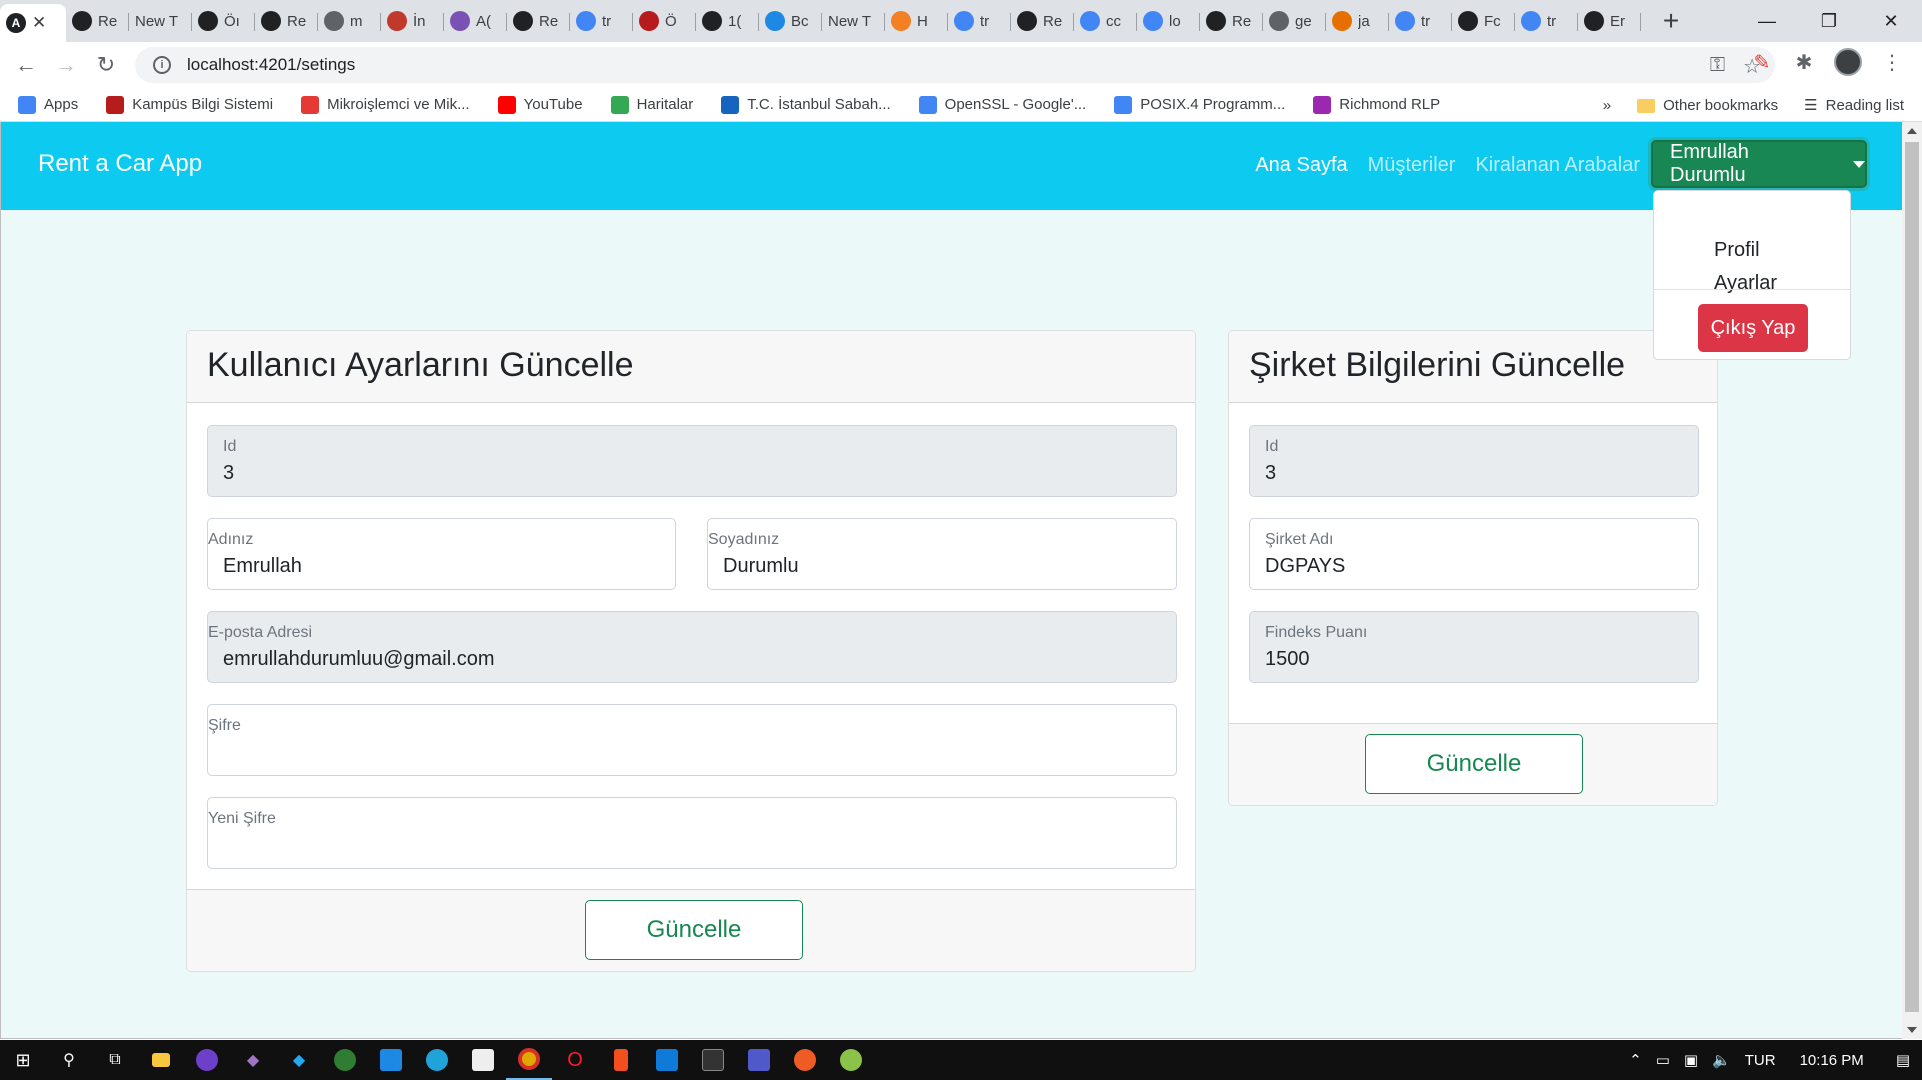  What do you see at coordinates (851, 1060) in the screenshot?
I see `misc-app-icon` at bounding box center [851, 1060].